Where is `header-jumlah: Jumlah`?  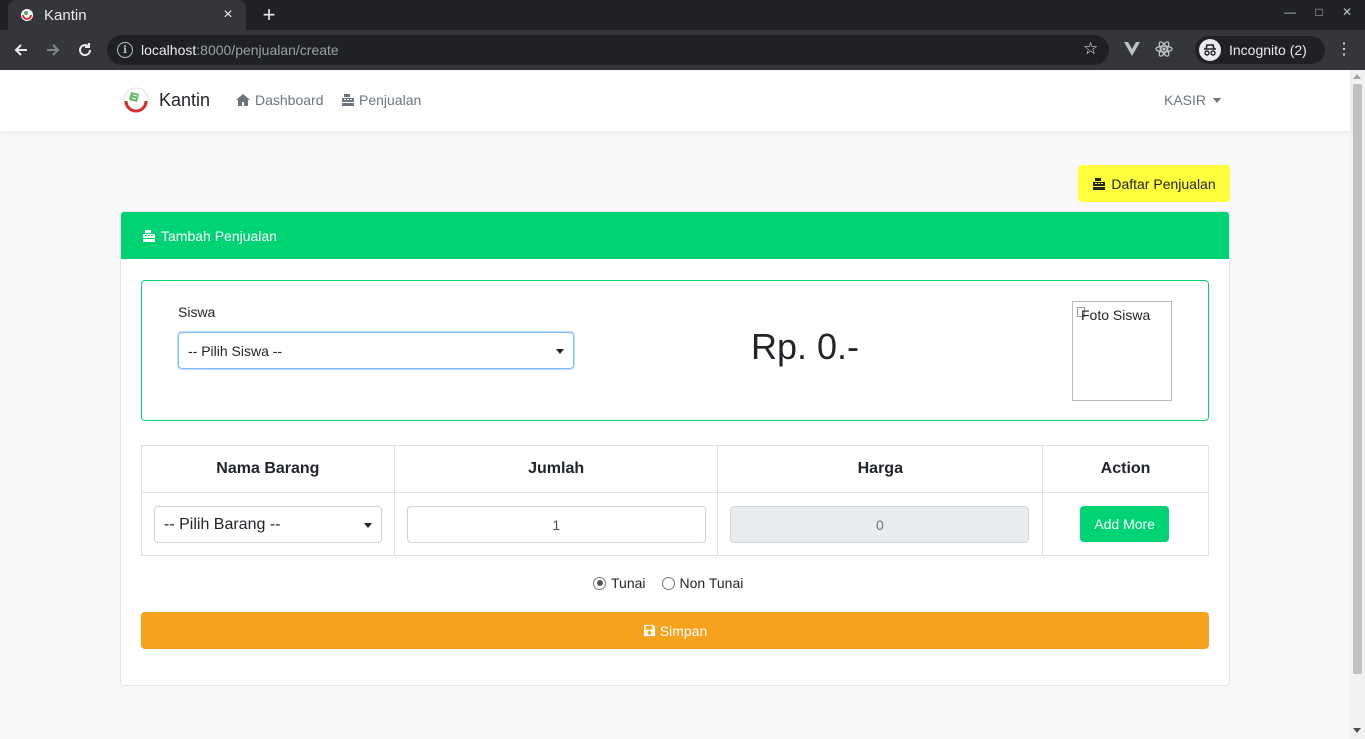 header-jumlah: Jumlah is located at coordinates (556, 469).